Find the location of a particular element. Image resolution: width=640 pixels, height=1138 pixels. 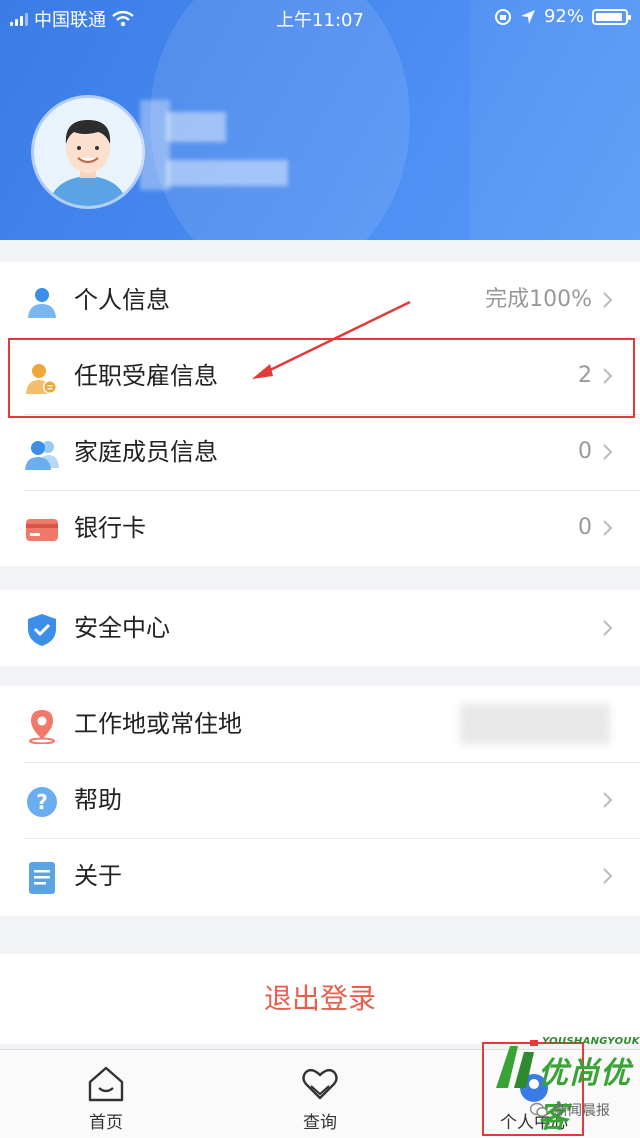

status-right: 92% is located at coordinates (562, 16).